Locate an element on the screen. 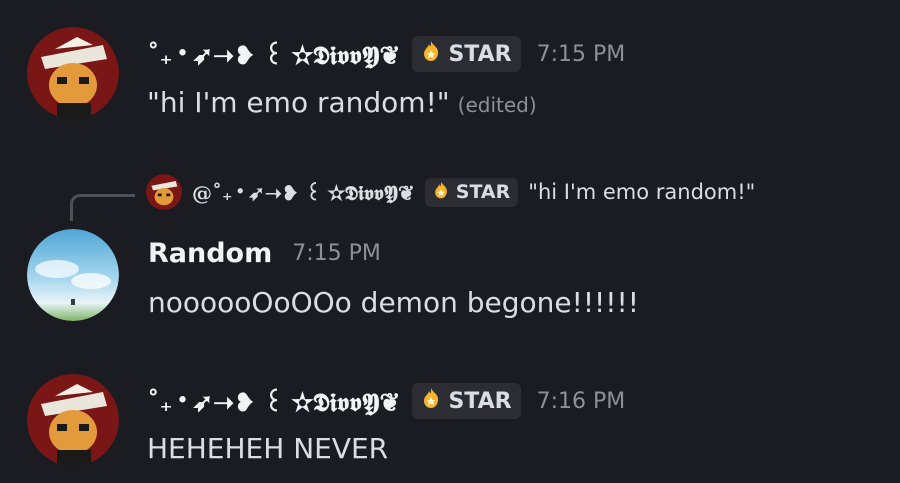 The width and height of the screenshot is (900, 483). username: Random is located at coordinates (210, 253).